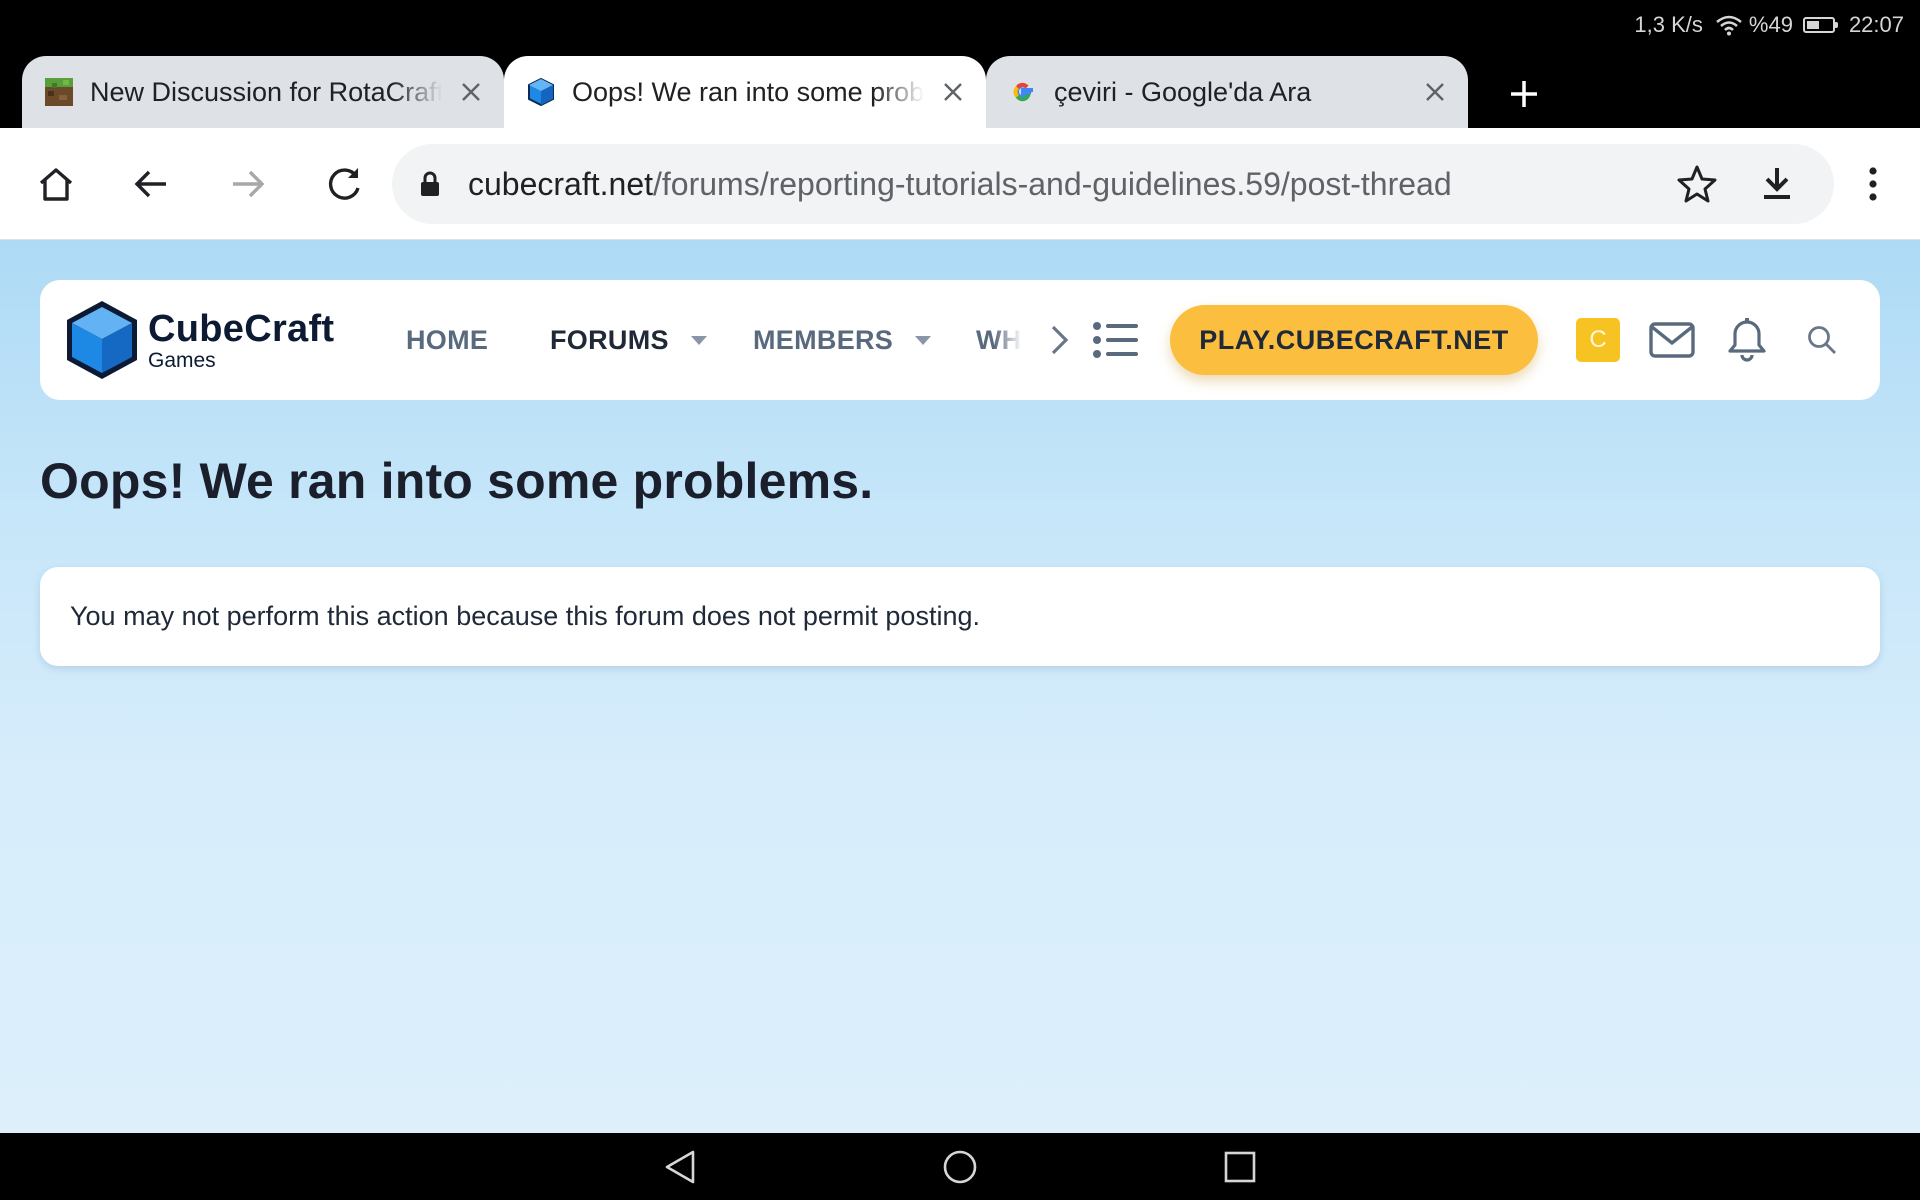 The width and height of the screenshot is (1920, 1200). What do you see at coordinates (266, 91) in the screenshot?
I see `tab-title: New Discussion for RotaCraft` at bounding box center [266, 91].